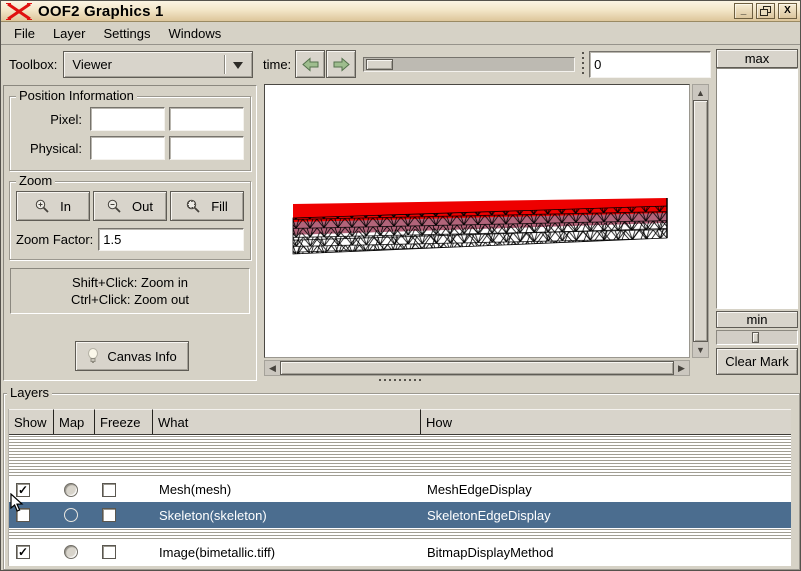 This screenshot has width=801, height=571. I want to click on mouse-cursor, so click(17, 502).